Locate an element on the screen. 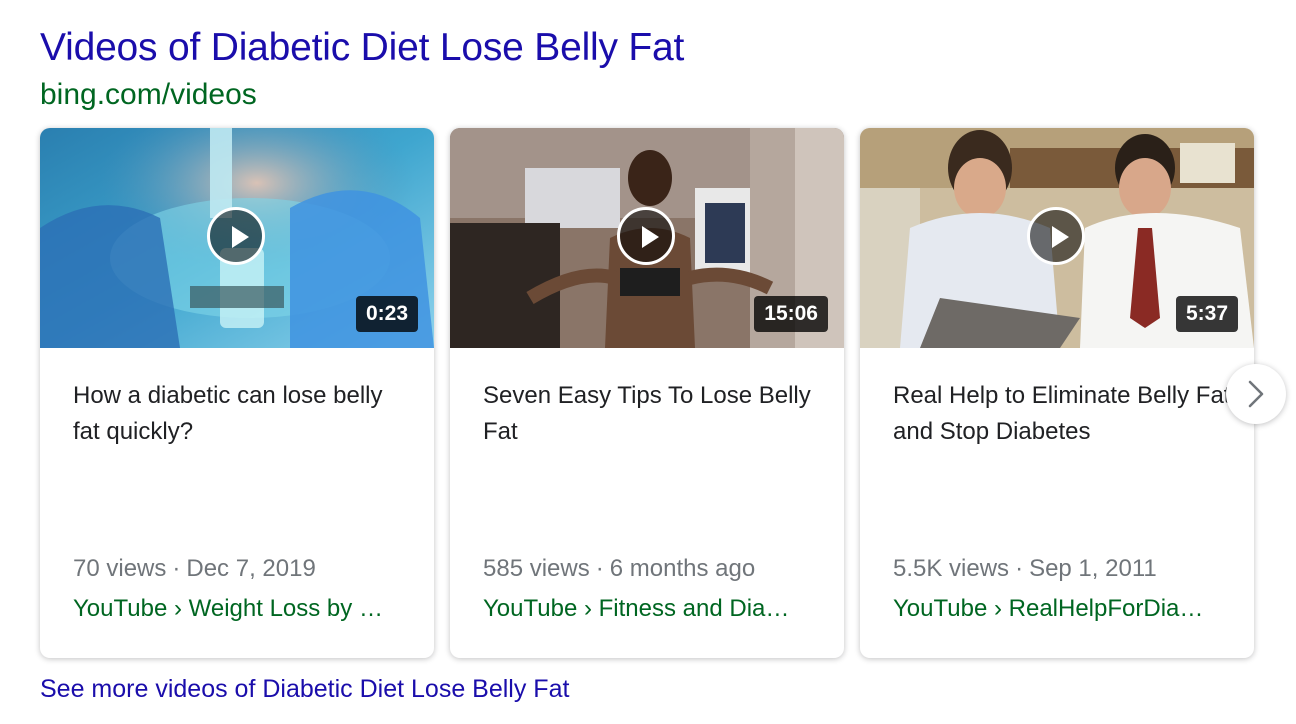 The width and height of the screenshot is (1296, 724). chevron-right-icon is located at coordinates (1256, 394).